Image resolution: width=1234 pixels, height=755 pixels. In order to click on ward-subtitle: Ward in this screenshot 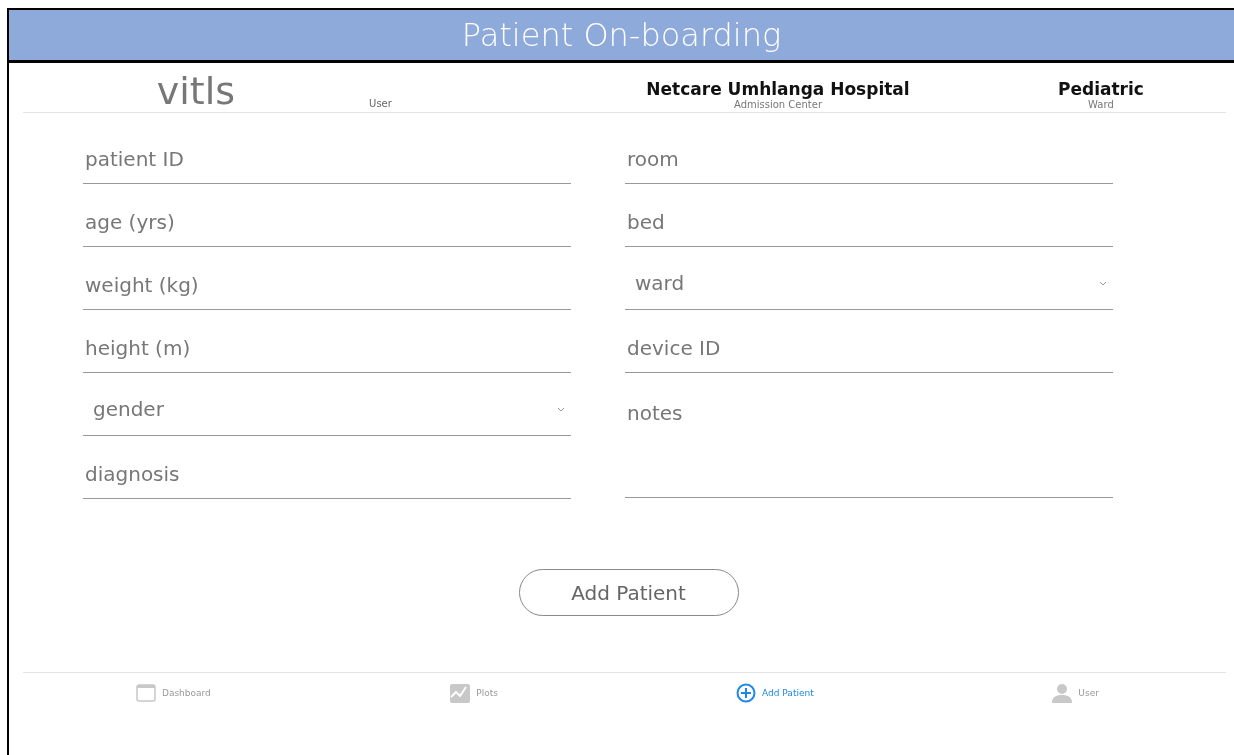, I will do `click(1101, 104)`.